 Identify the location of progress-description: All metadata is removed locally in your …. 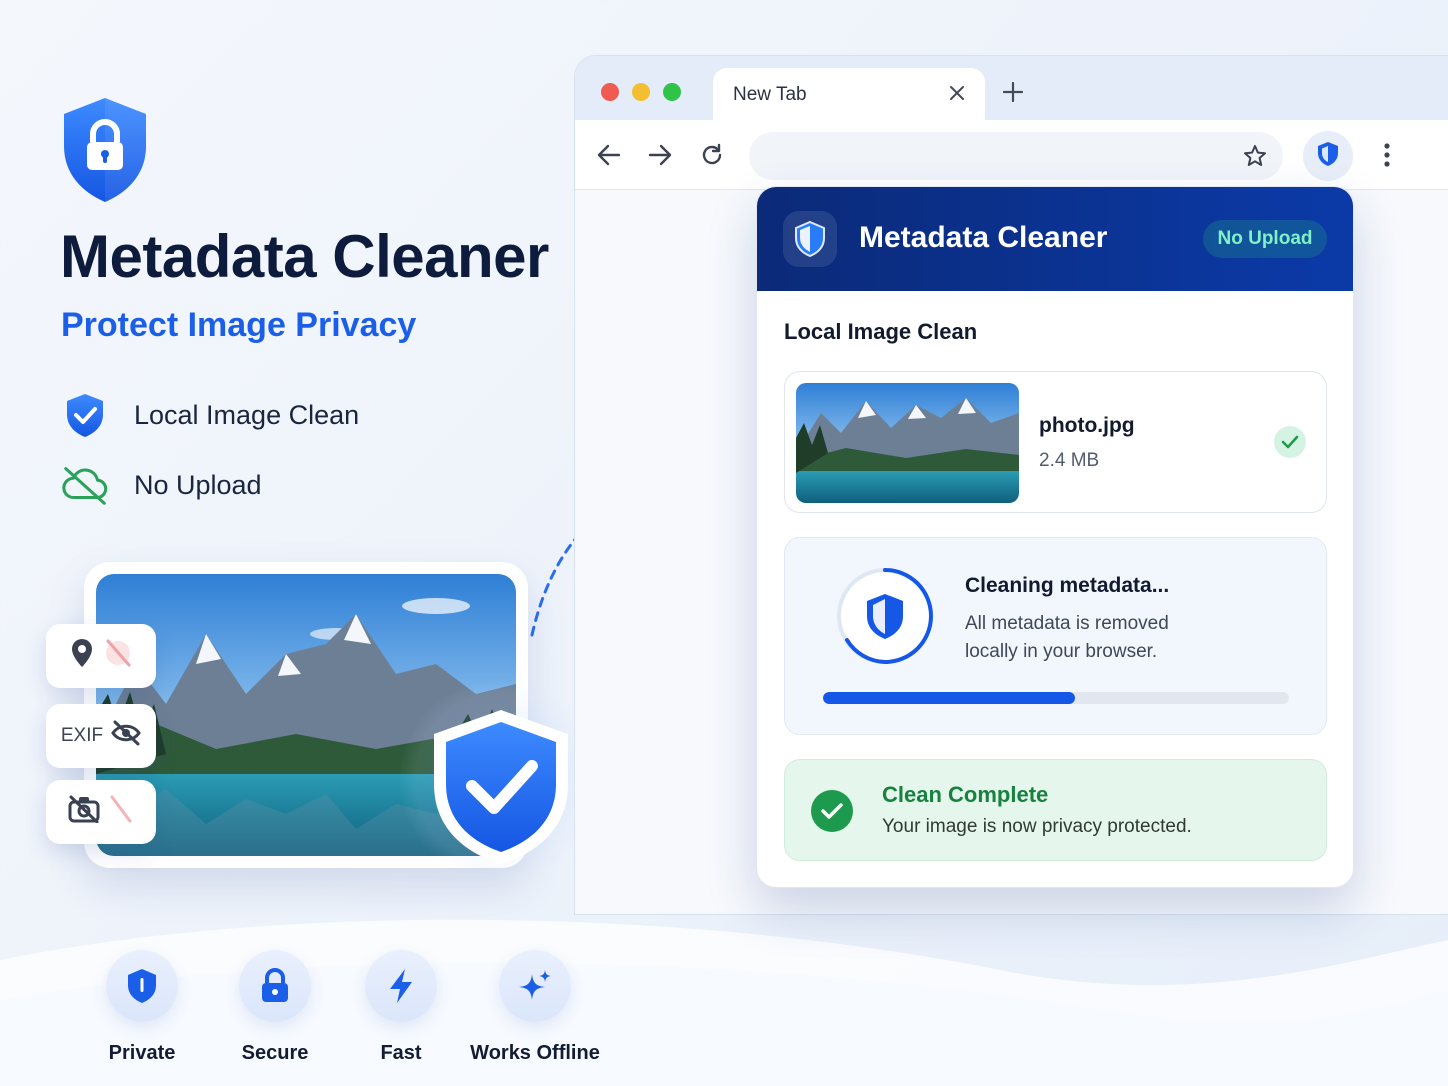
(1115, 638).